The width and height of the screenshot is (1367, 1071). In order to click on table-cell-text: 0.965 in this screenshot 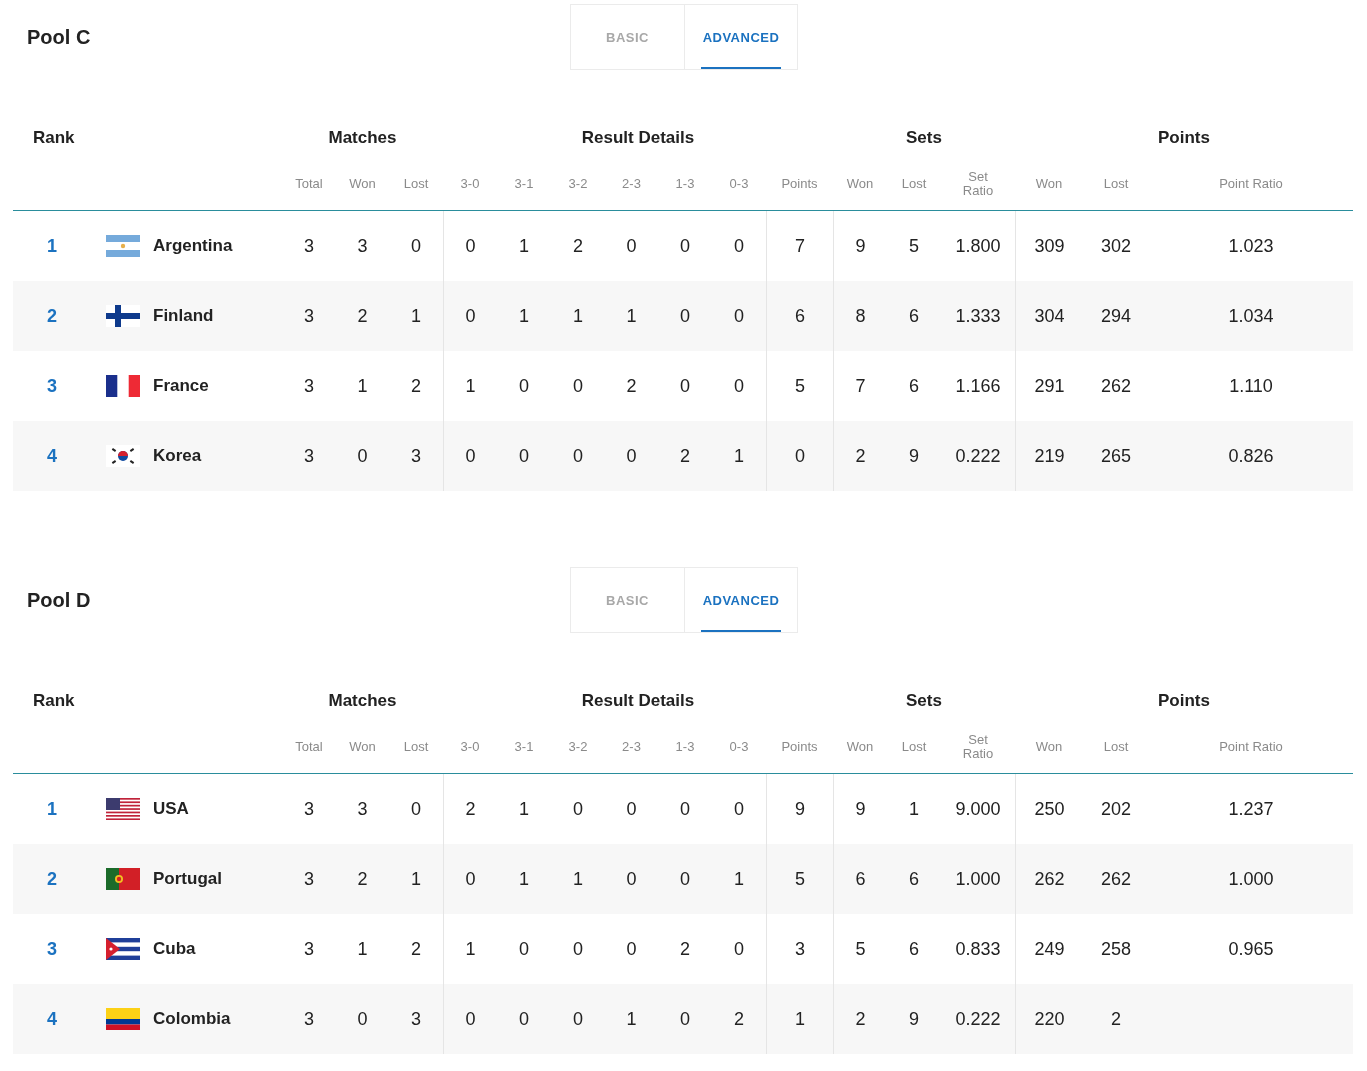, I will do `click(1251, 949)`.